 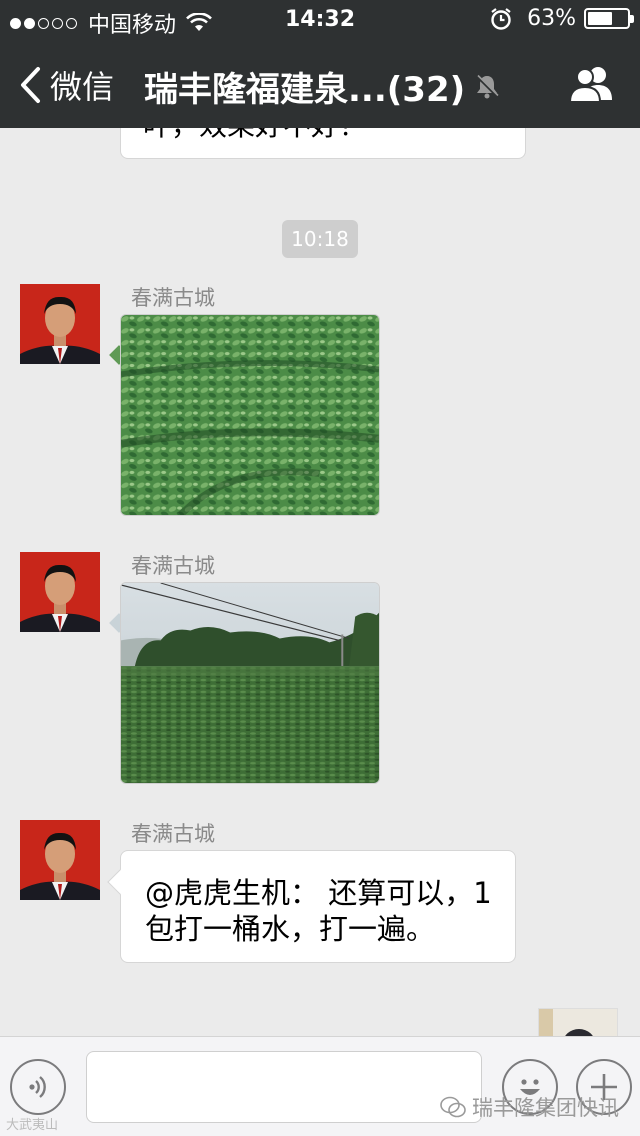 What do you see at coordinates (551, 18) in the screenshot?
I see `battery-percent: 63%` at bounding box center [551, 18].